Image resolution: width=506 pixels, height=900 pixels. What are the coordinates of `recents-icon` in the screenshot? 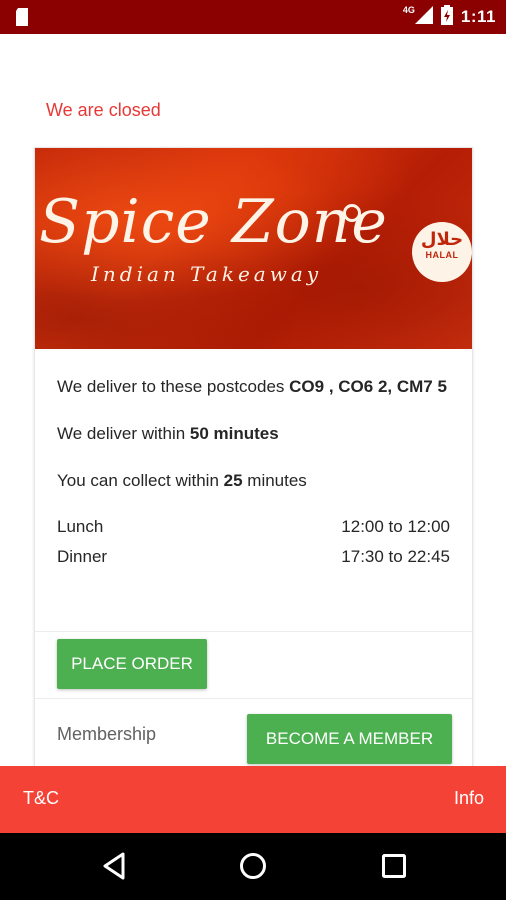 It's located at (394, 868).